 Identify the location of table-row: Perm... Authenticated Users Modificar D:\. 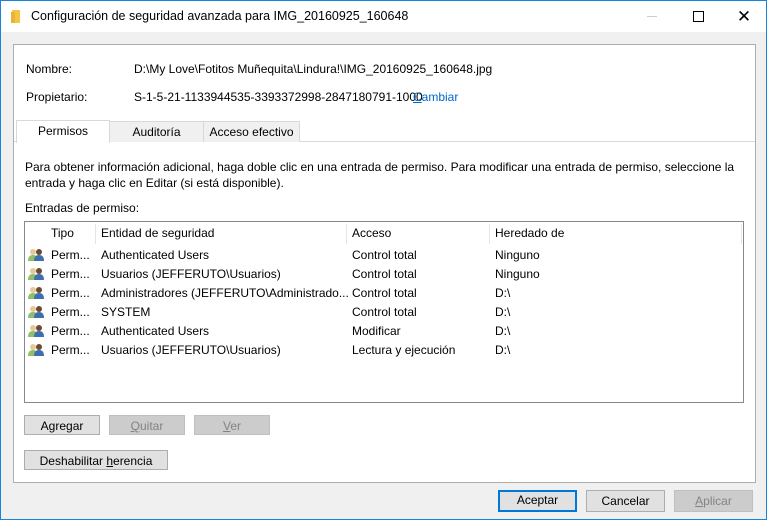
(384, 331).